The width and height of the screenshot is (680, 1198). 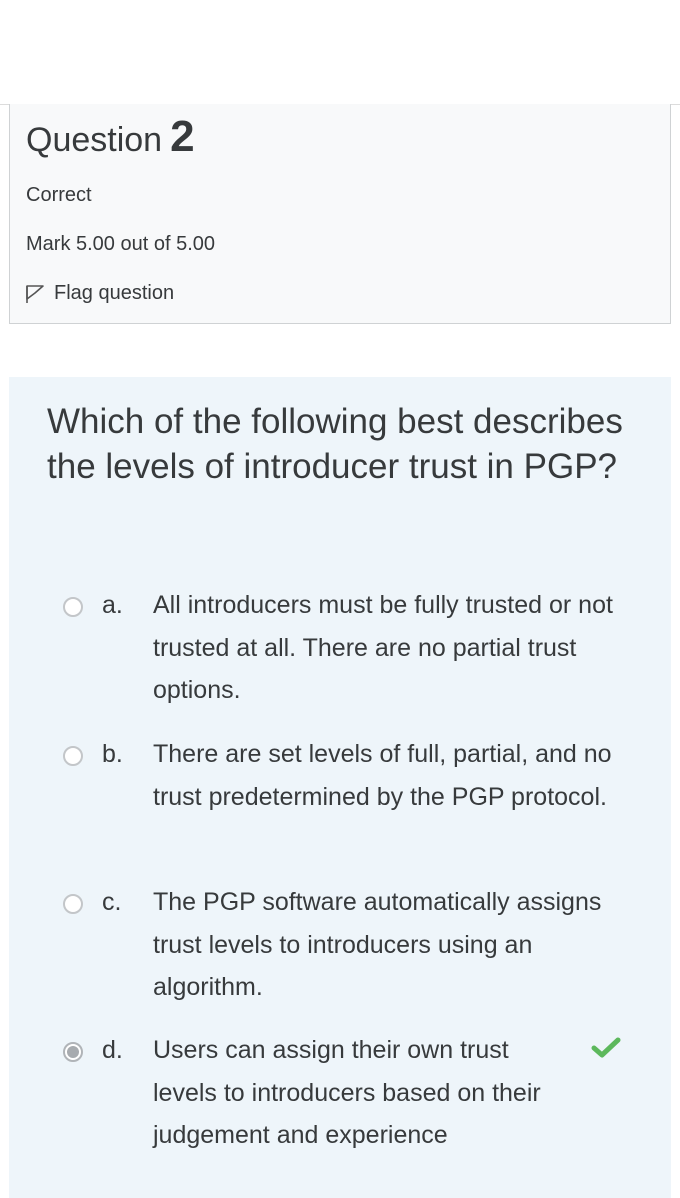 I want to click on check-icon, so click(x=606, y=1047).